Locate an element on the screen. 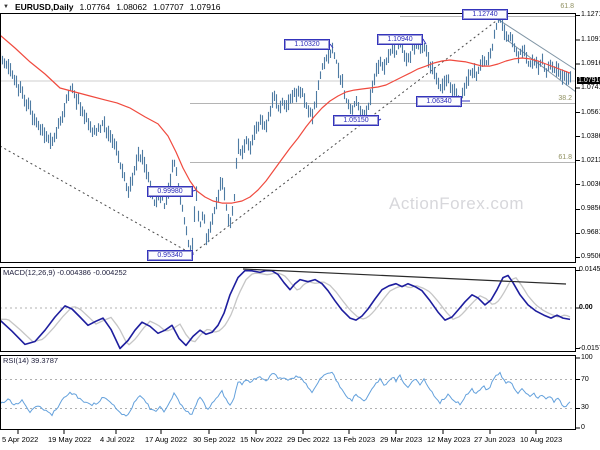  date-axis-label: 17 Aug 2022 is located at coordinates (166, 439).